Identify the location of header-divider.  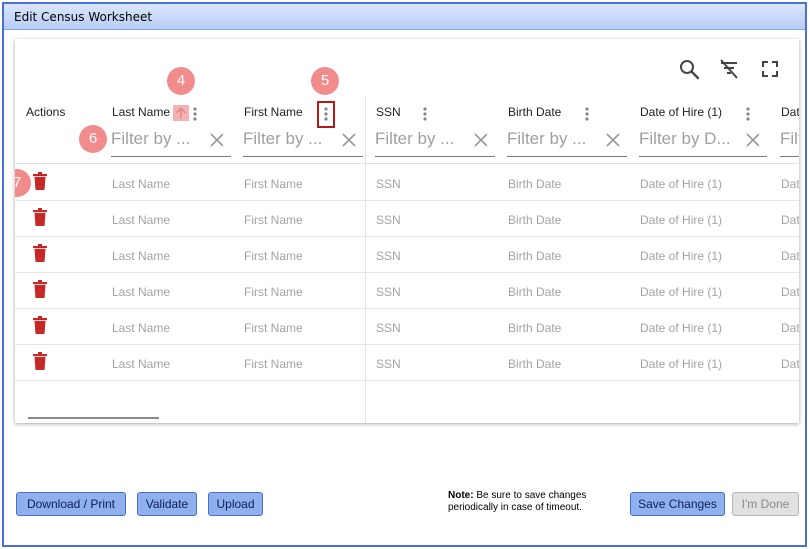
(407, 163).